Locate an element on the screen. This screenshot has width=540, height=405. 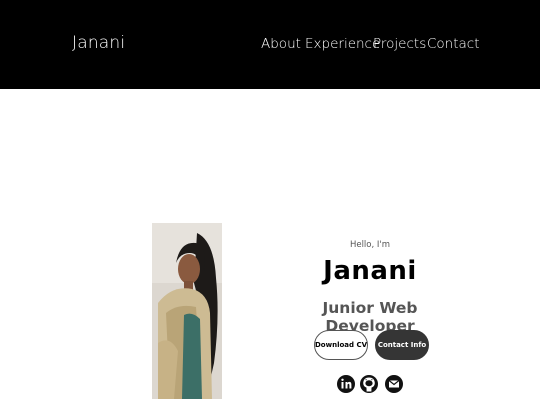
linkedin-icon is located at coordinates (346, 384).